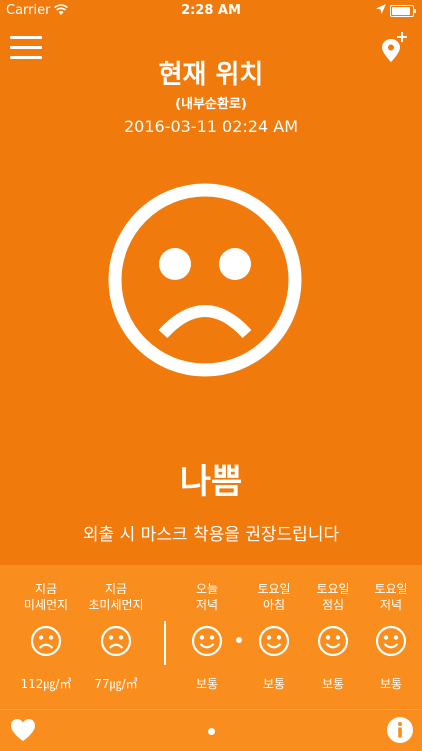 This screenshot has height=751, width=422. Describe the element at coordinates (391, 597) in the screenshot. I see `forecast-label: 토요일 저녁` at that location.